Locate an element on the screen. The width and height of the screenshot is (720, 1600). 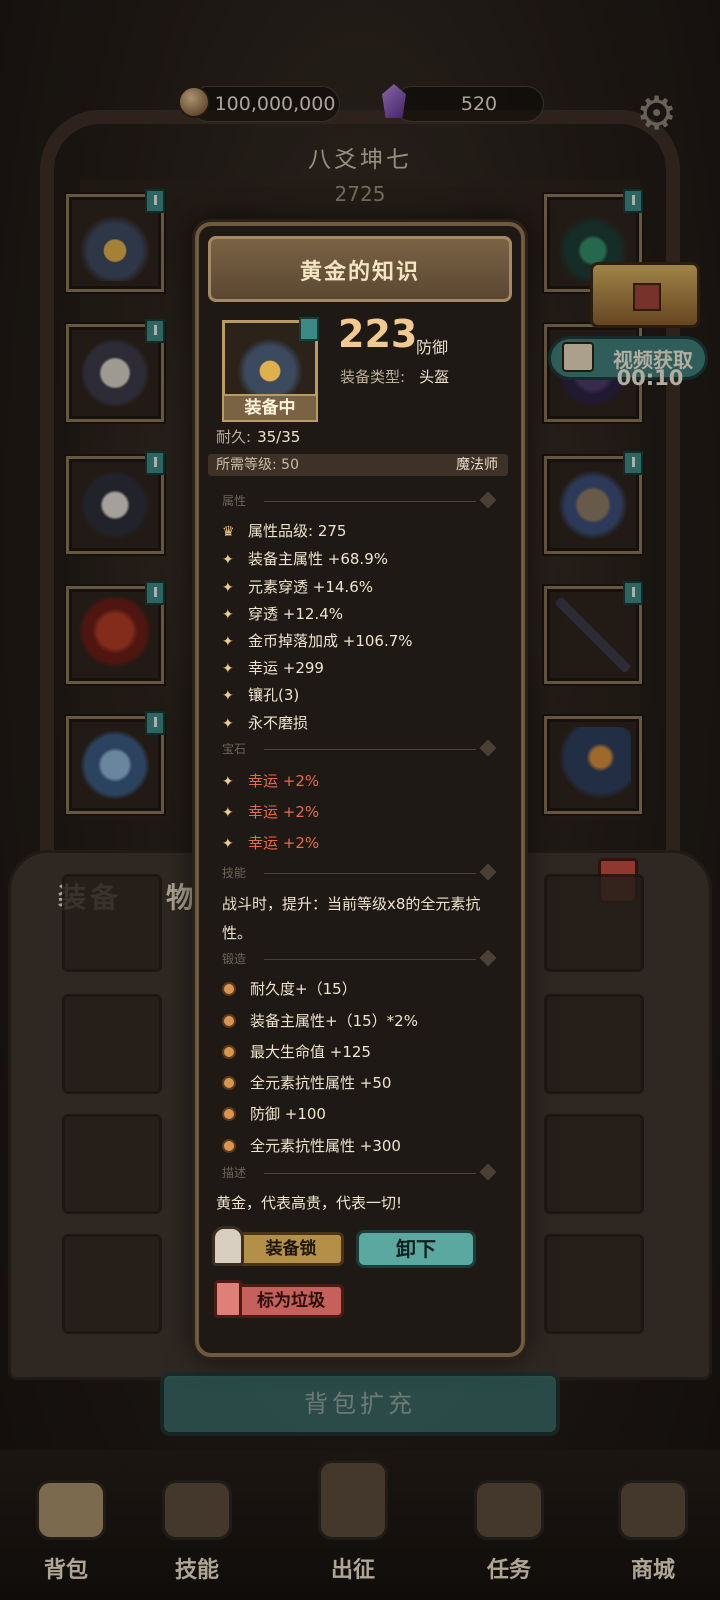
forge-text: 最大生命值 +125 is located at coordinates (310, 1052).